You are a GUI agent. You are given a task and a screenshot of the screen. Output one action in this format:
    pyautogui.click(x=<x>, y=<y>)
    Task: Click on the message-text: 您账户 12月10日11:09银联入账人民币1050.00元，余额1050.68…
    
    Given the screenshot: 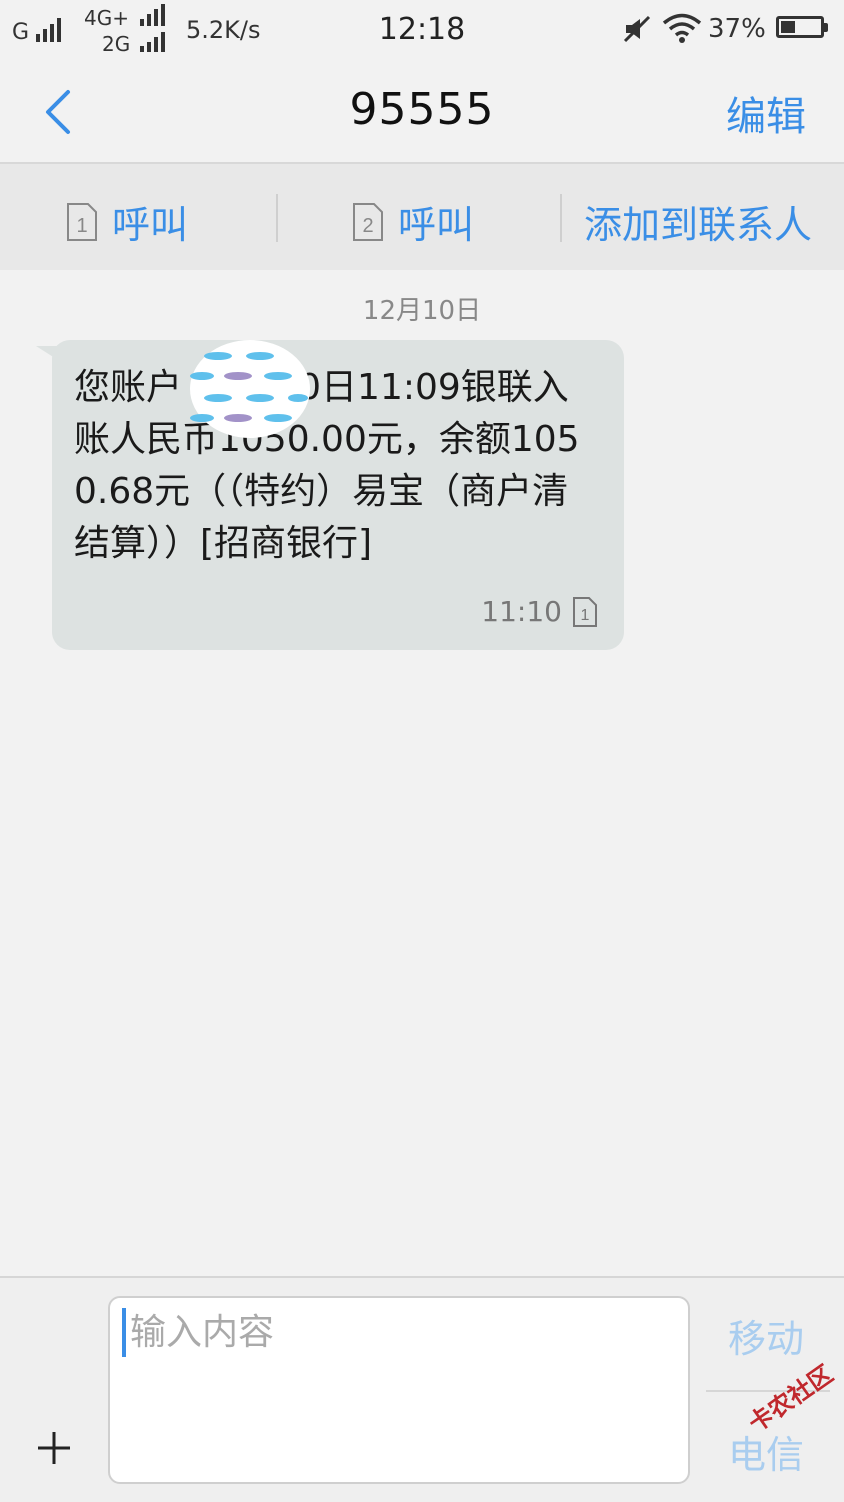 What is the action you would take?
    pyautogui.click(x=327, y=465)
    